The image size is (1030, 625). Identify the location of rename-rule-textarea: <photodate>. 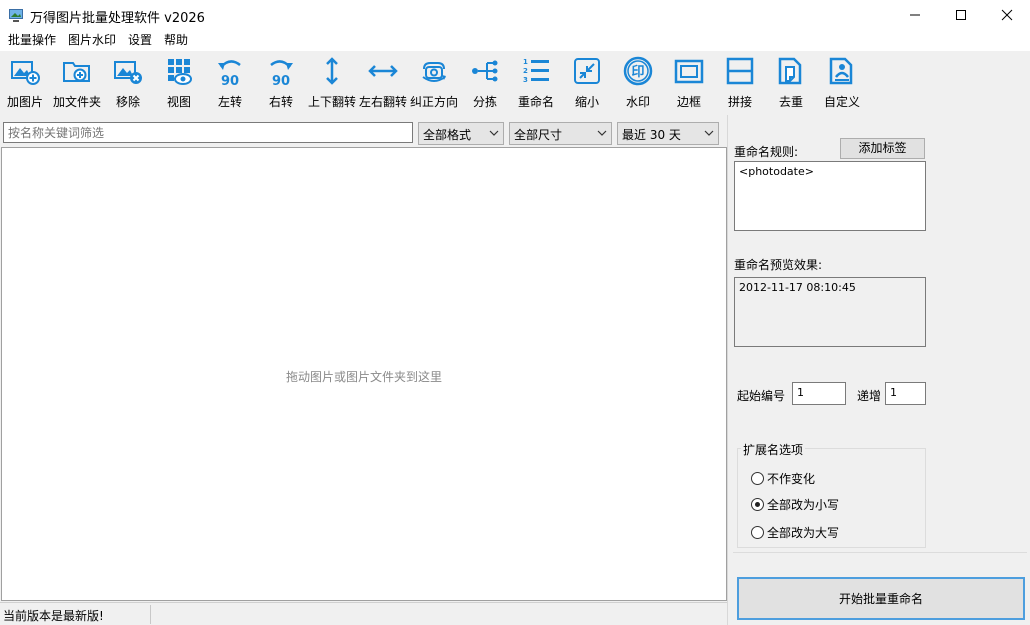
(830, 196).